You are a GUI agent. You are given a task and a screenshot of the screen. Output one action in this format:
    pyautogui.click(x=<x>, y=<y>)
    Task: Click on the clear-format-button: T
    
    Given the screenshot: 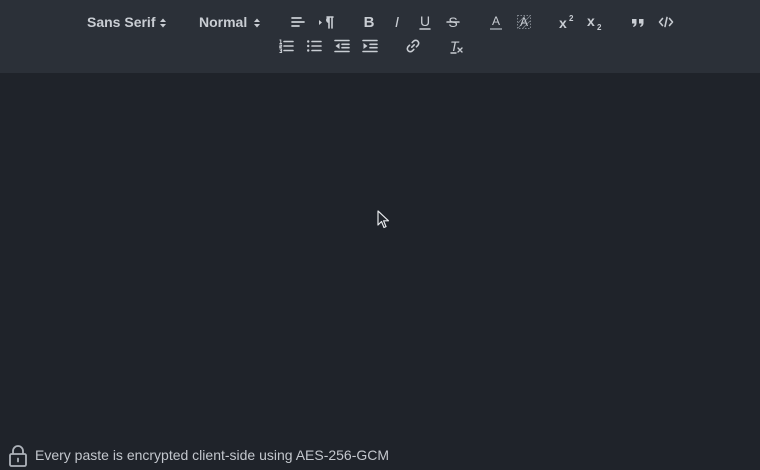 What is the action you would take?
    pyautogui.click(x=456, y=46)
    